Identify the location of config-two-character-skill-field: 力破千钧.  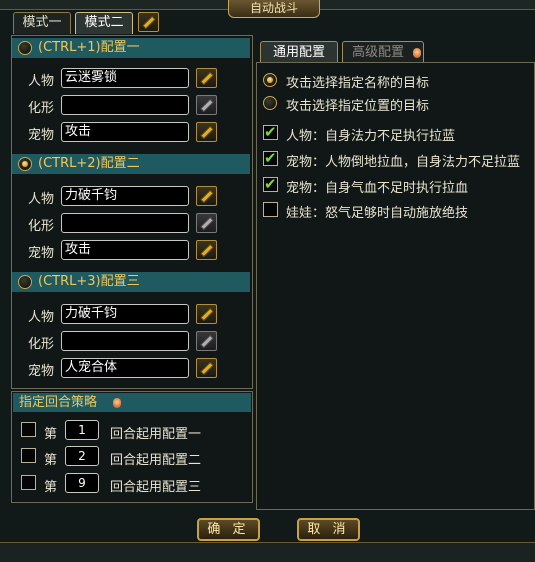
(125, 196).